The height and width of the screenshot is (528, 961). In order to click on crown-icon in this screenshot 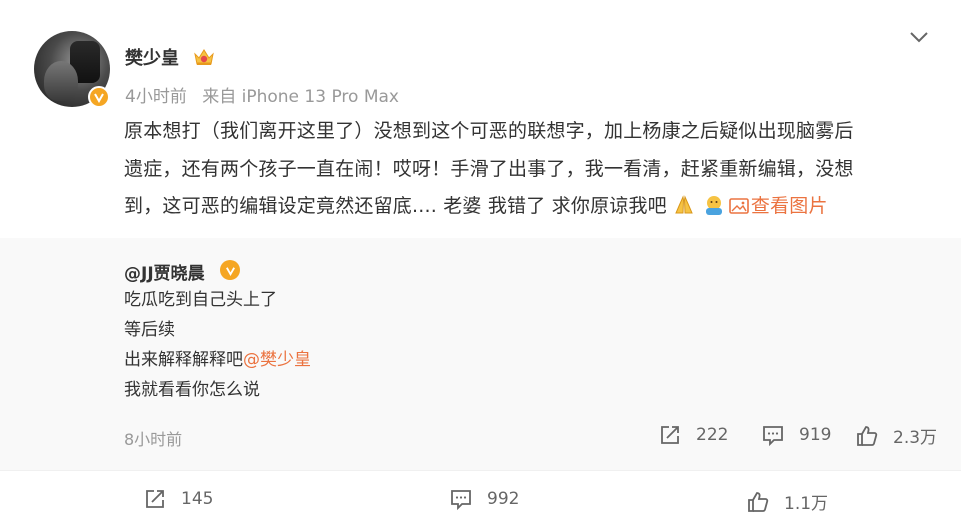, I will do `click(204, 57)`.